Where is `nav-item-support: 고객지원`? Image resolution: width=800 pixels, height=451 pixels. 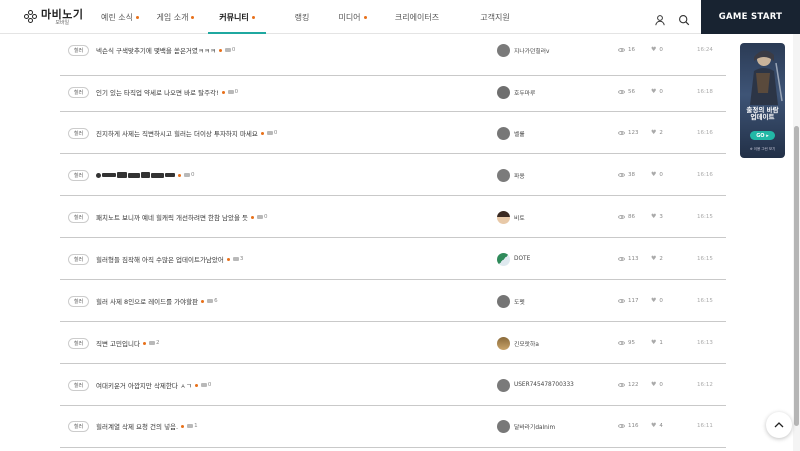 nav-item-support: 고객지원 is located at coordinates (495, 17).